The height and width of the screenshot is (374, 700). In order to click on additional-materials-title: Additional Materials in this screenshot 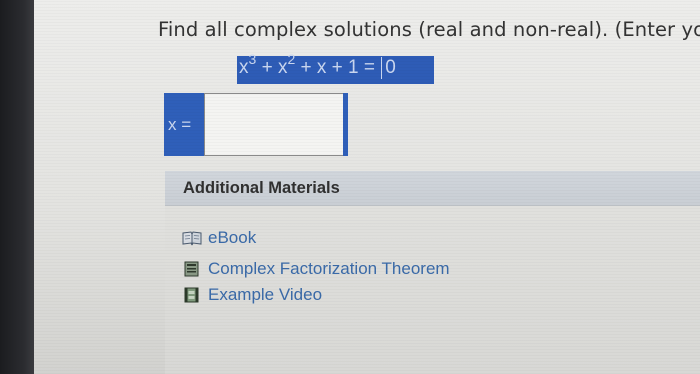, I will do `click(261, 188)`.